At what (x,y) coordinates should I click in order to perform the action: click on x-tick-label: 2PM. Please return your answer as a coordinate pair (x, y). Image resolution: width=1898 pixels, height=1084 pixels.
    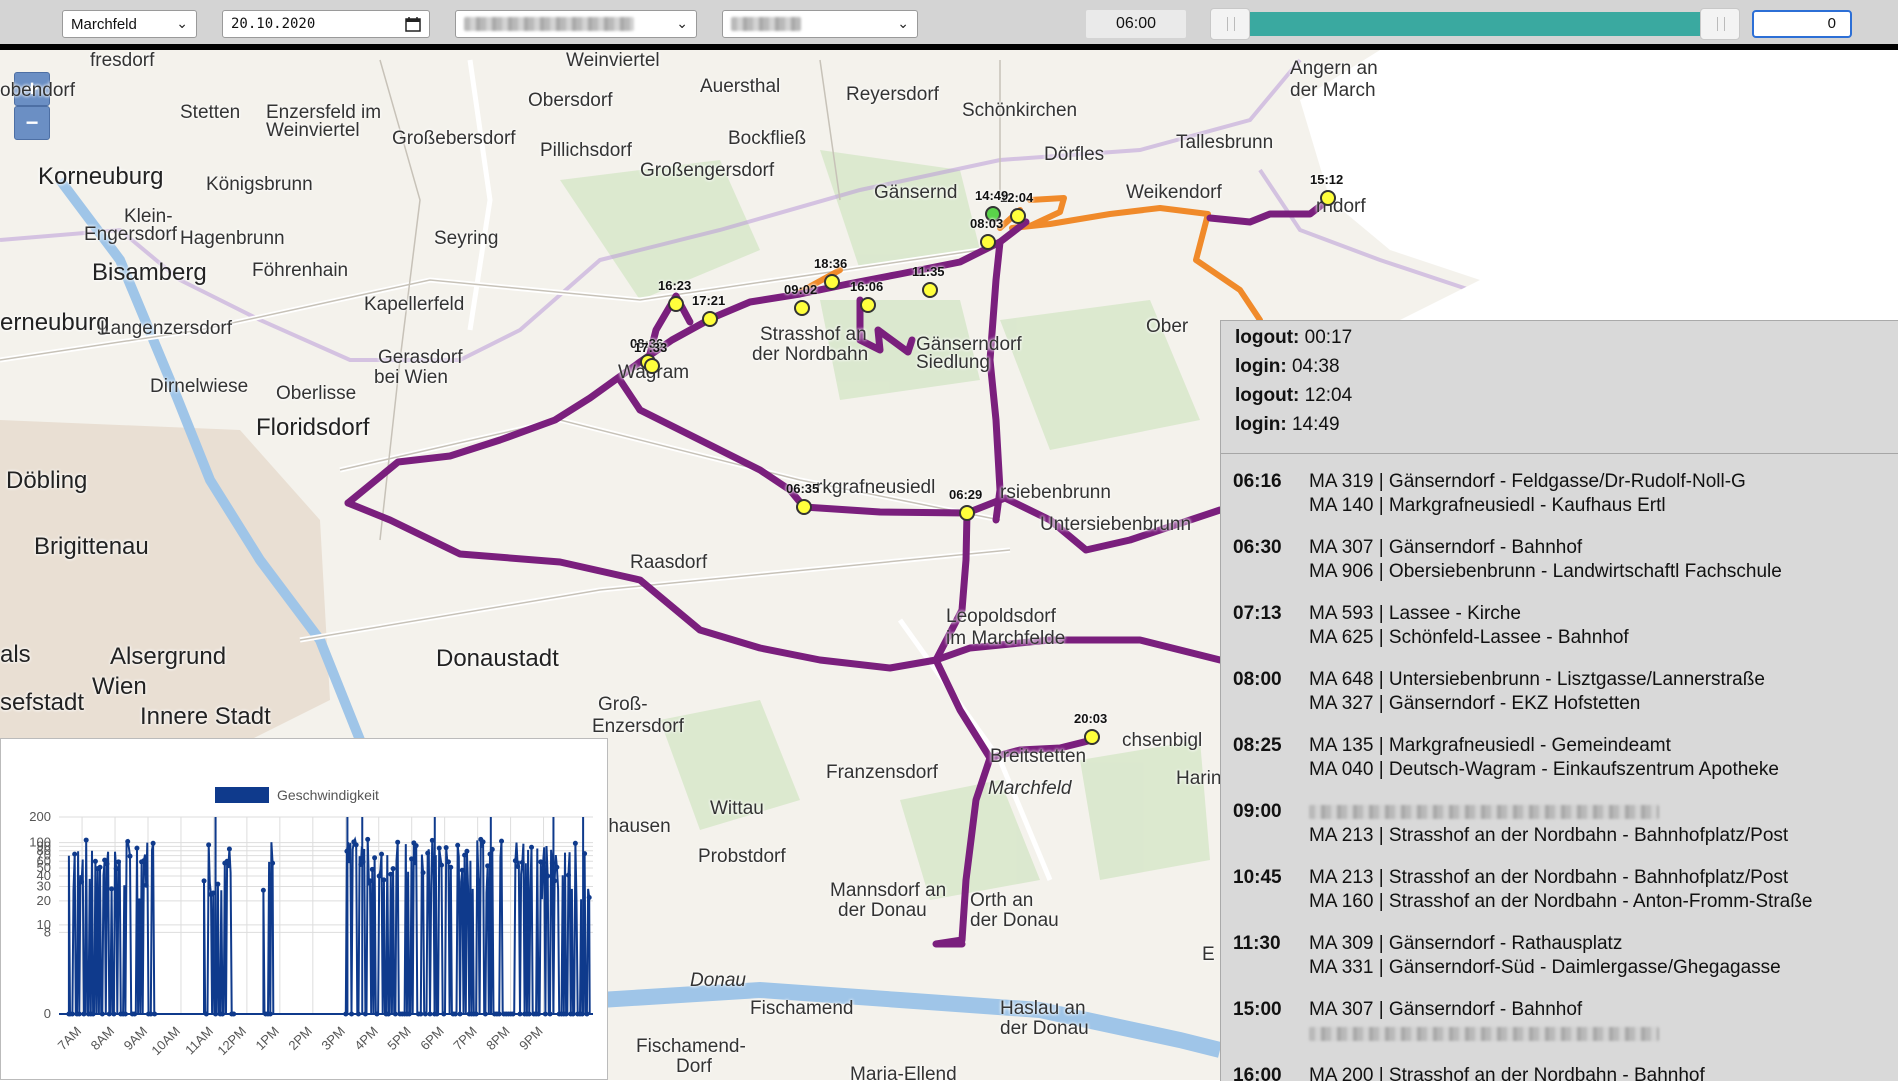
    Looking at the image, I should click on (300, 1039).